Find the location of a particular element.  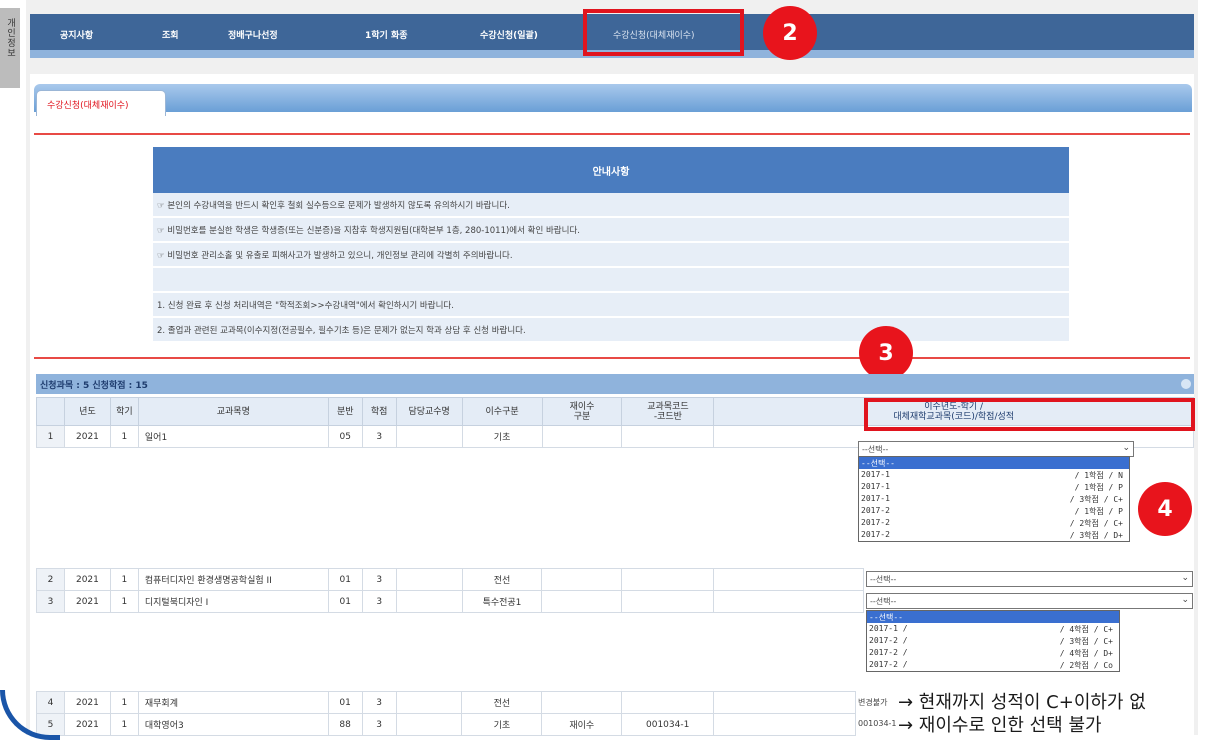

table-row: 3 2021 1 디지털북디자인 I 01 3 특수전공1 is located at coordinates (450, 601).